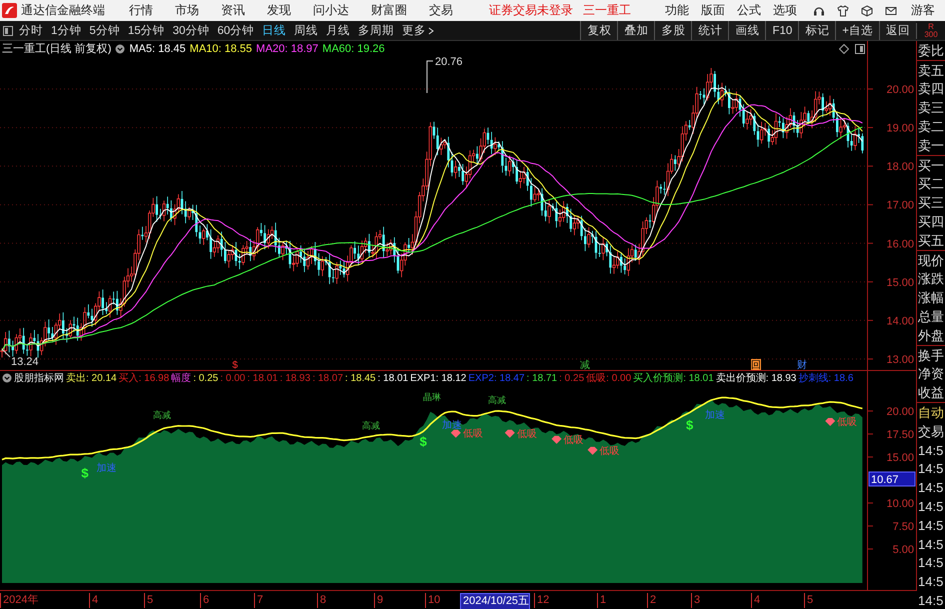  I want to click on quote-label: 涨幅, so click(931, 298).